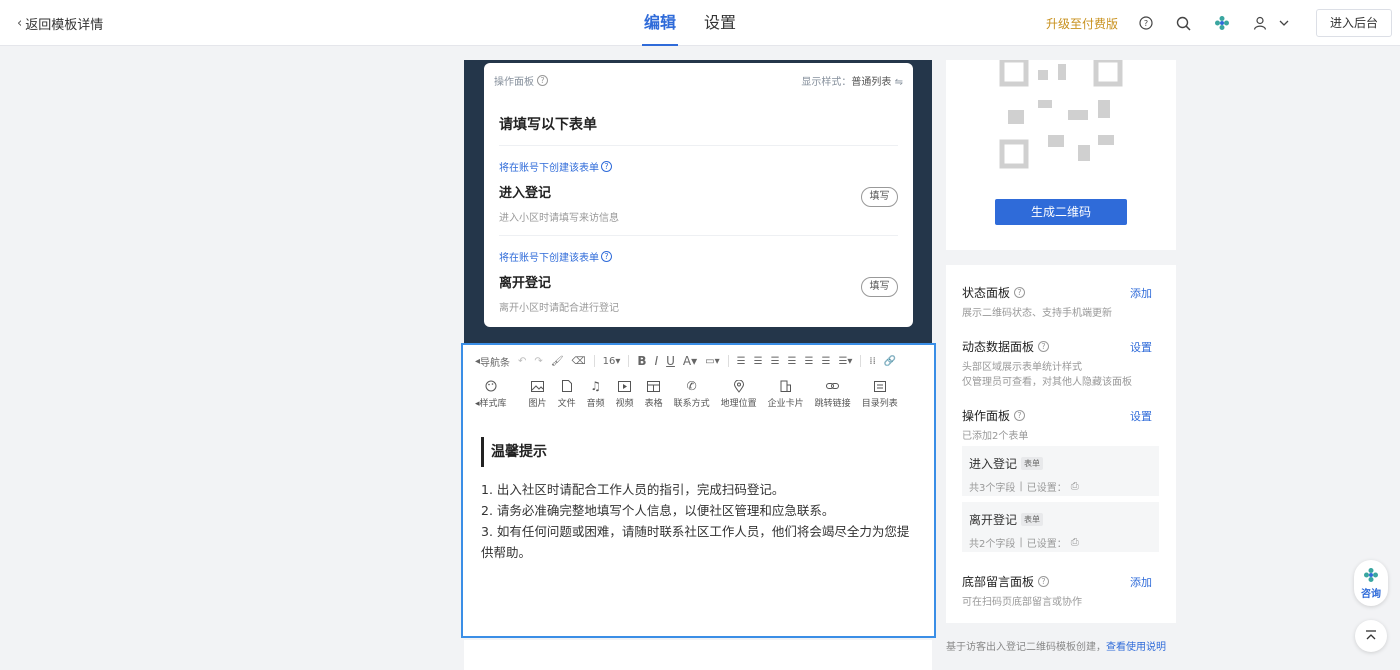 Image resolution: width=1400 pixels, height=670 pixels. I want to click on form-tag: 表单, so click(1032, 519).